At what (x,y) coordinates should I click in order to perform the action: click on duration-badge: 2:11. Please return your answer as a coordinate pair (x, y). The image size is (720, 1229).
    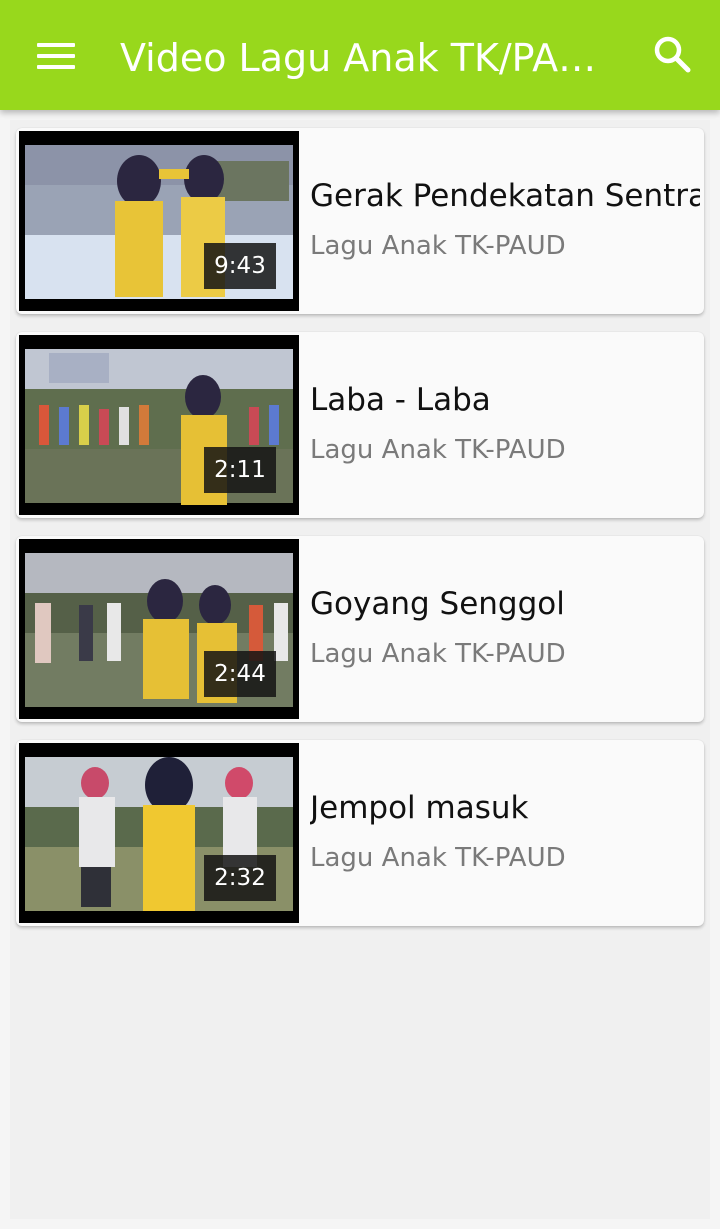
    Looking at the image, I should click on (240, 470).